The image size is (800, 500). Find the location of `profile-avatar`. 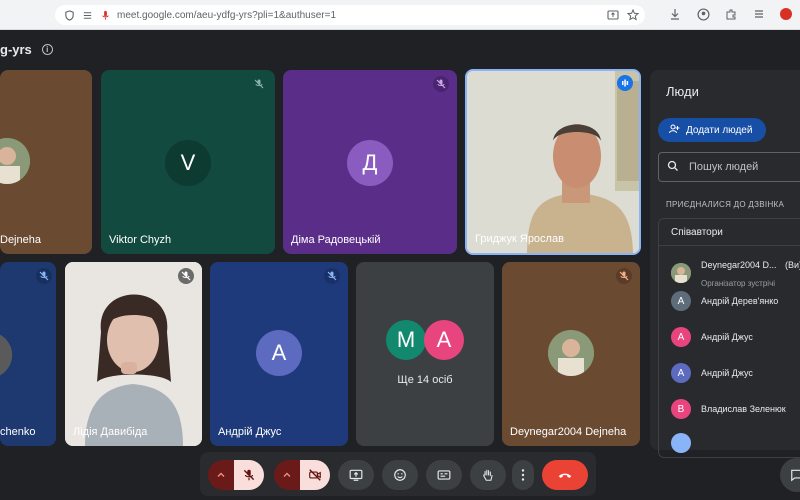

profile-avatar is located at coordinates (786, 14).